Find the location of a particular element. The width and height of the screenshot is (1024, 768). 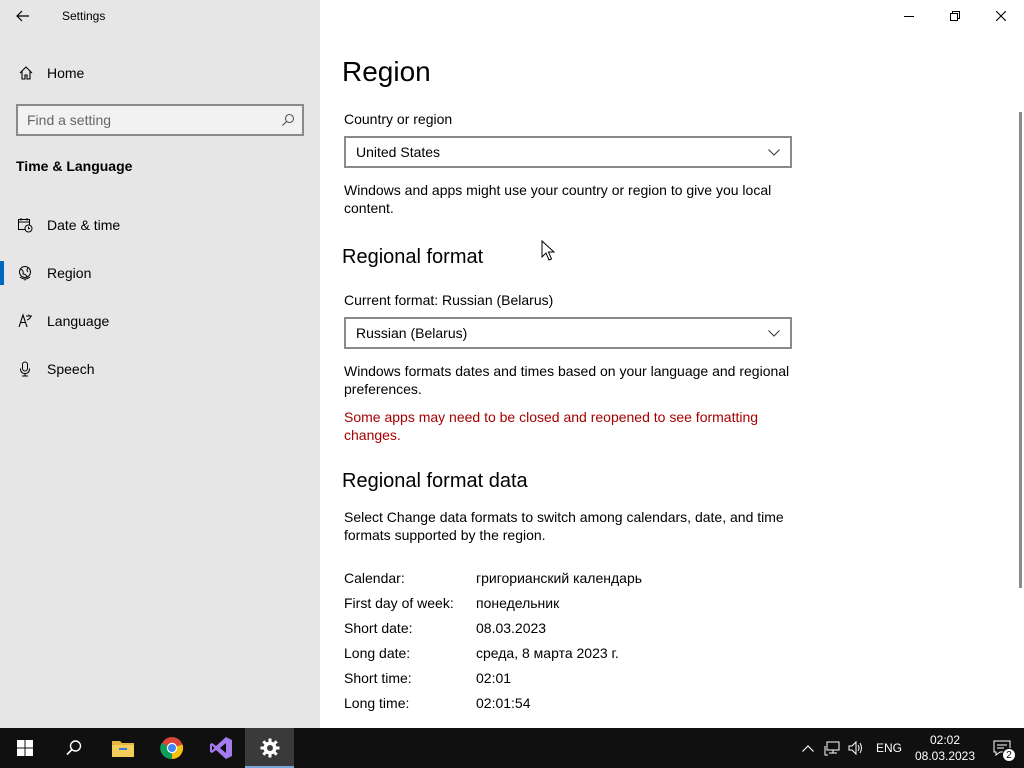

format-data-row: Short time: 02:01 is located at coordinates (493, 677).